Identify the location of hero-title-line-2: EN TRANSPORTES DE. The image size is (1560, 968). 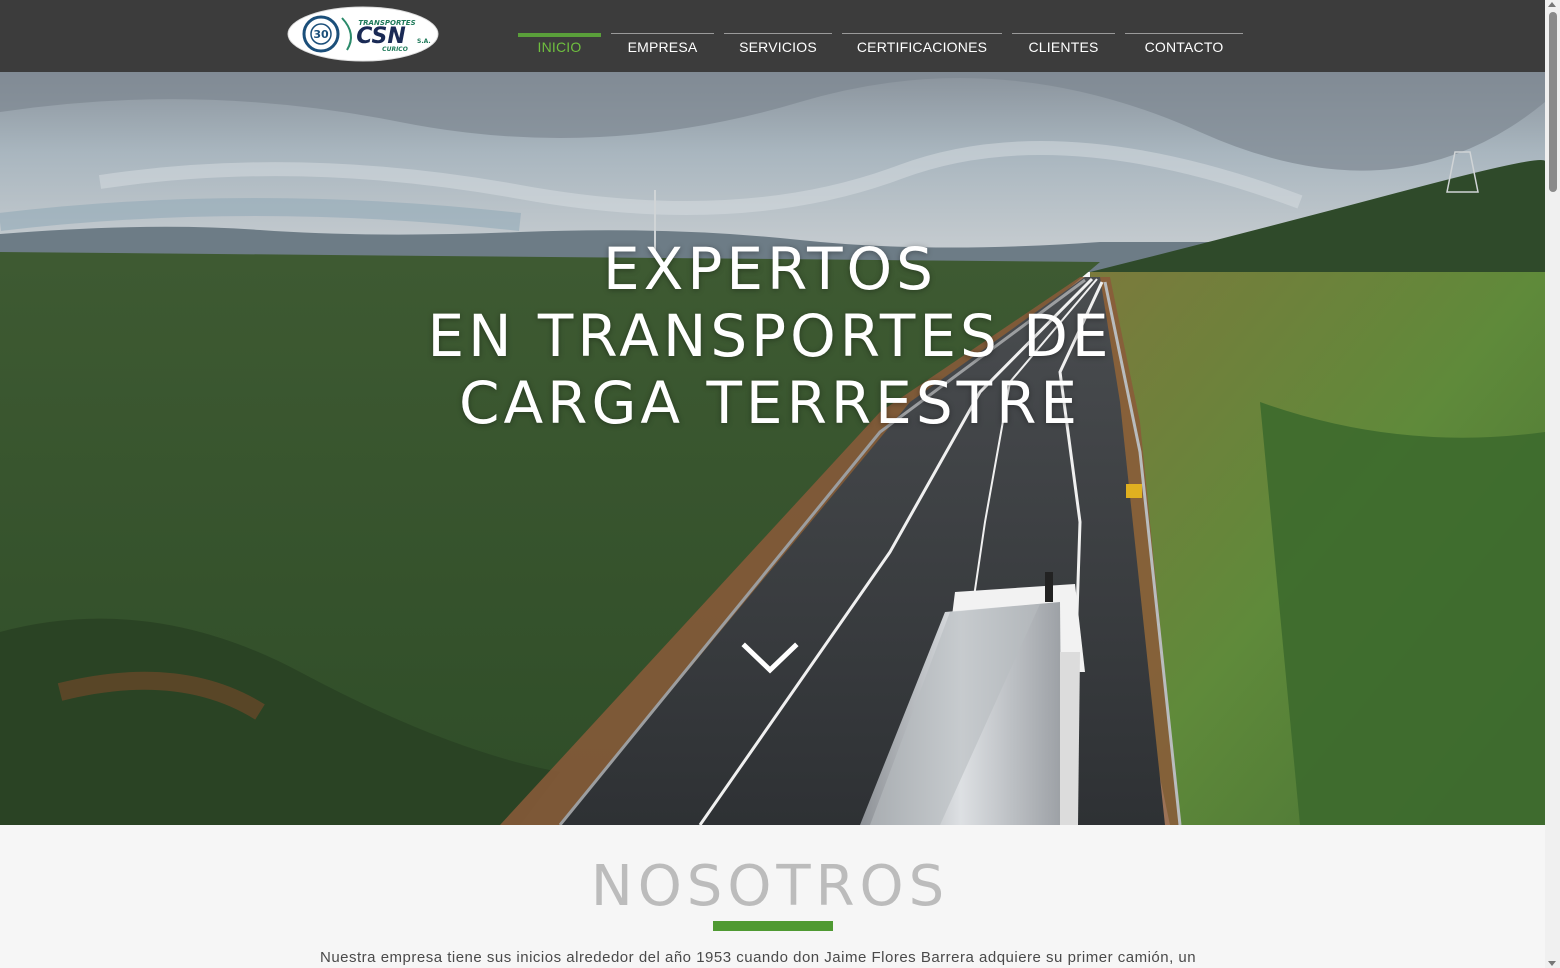
(770, 336).